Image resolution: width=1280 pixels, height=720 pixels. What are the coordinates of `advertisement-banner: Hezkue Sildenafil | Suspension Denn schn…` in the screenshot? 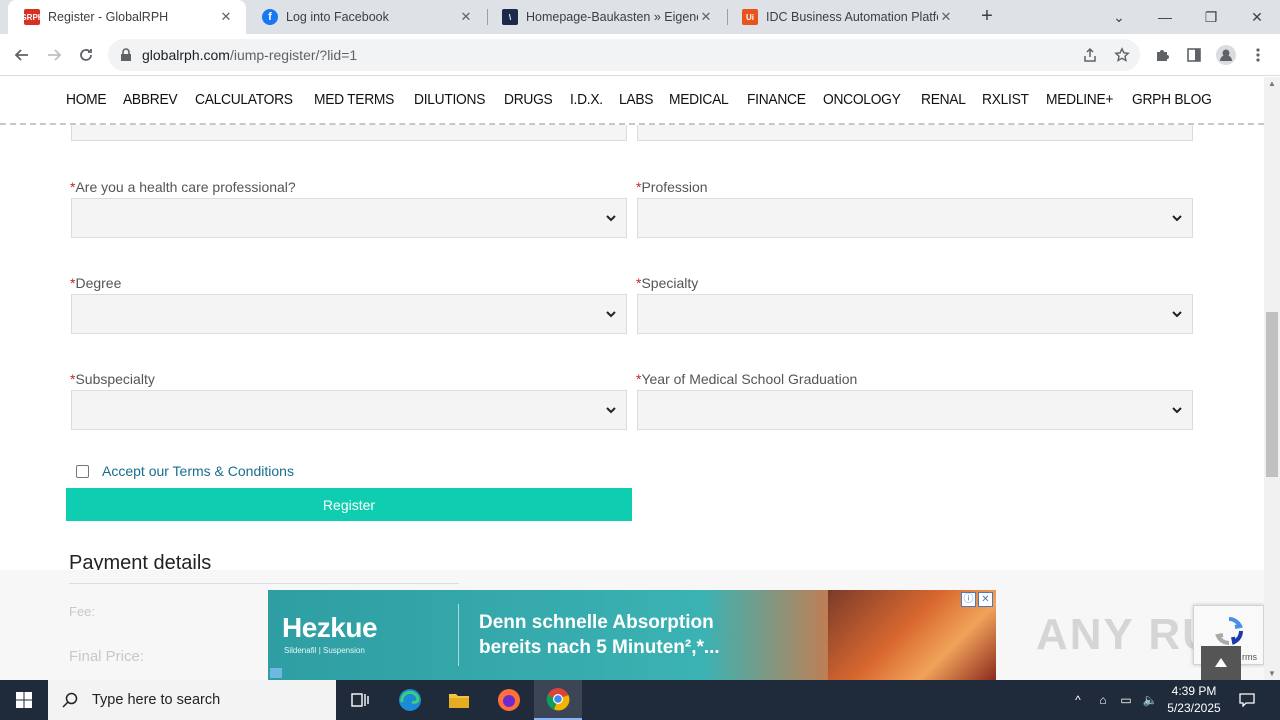 It's located at (632, 635).